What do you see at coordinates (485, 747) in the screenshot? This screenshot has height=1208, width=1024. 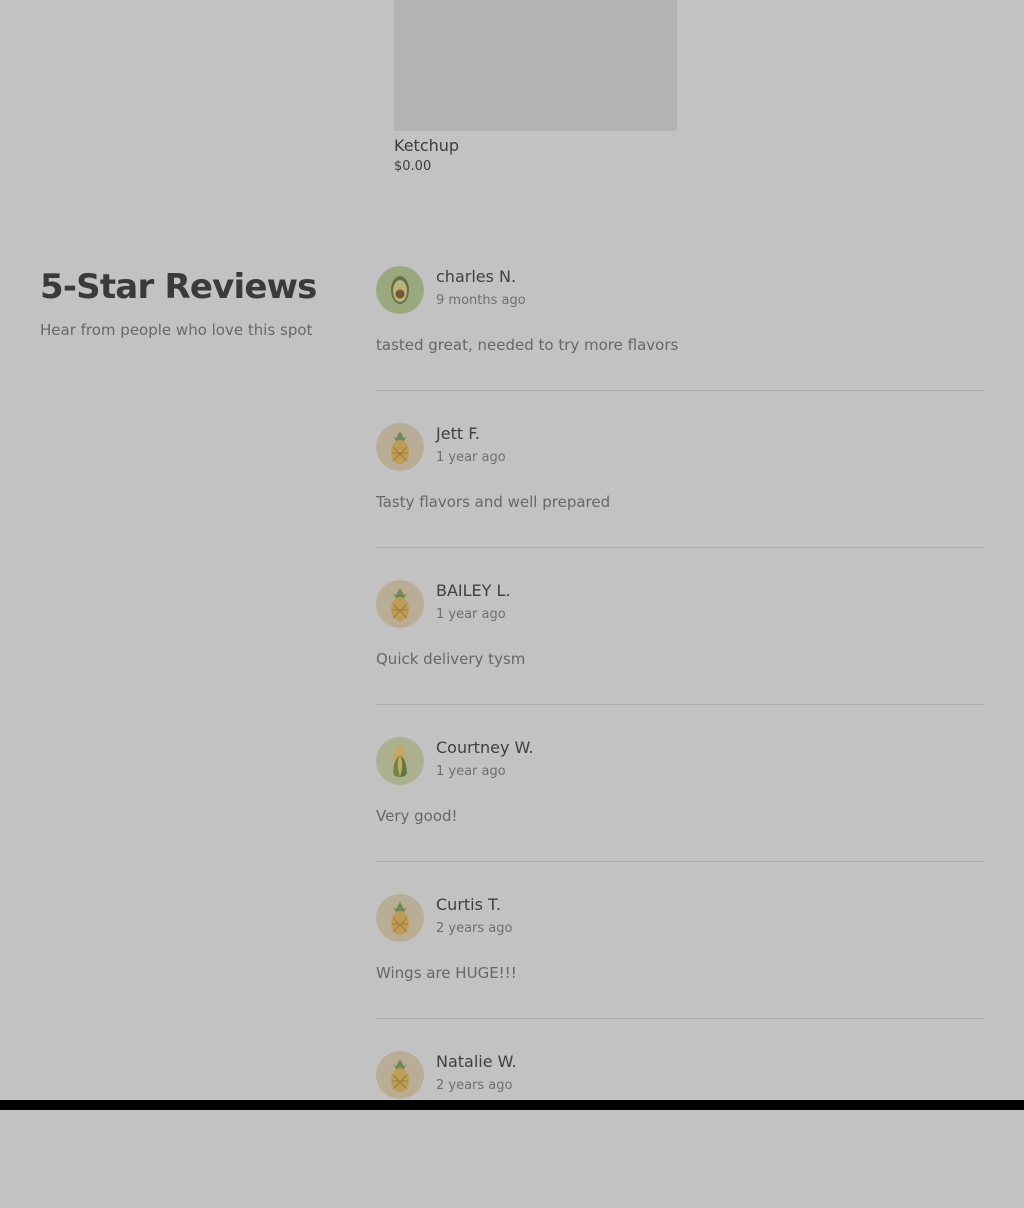 I see `reviewer-name: Courtney W.` at bounding box center [485, 747].